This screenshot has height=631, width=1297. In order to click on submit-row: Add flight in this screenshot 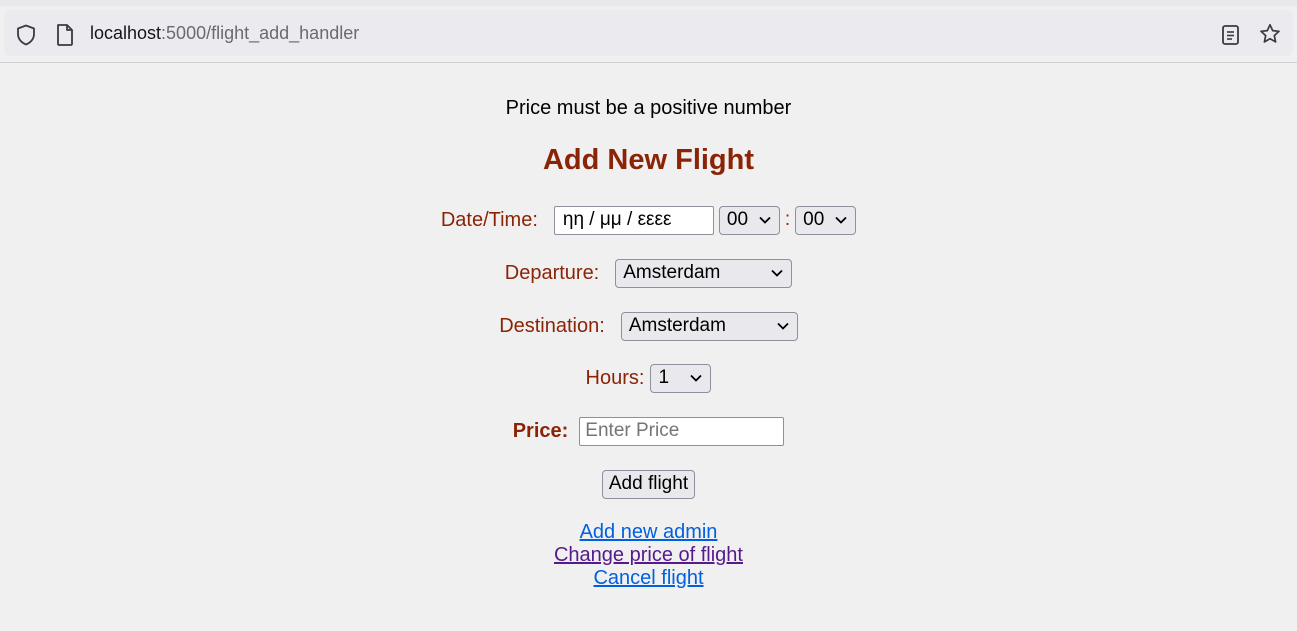, I will do `click(648, 484)`.